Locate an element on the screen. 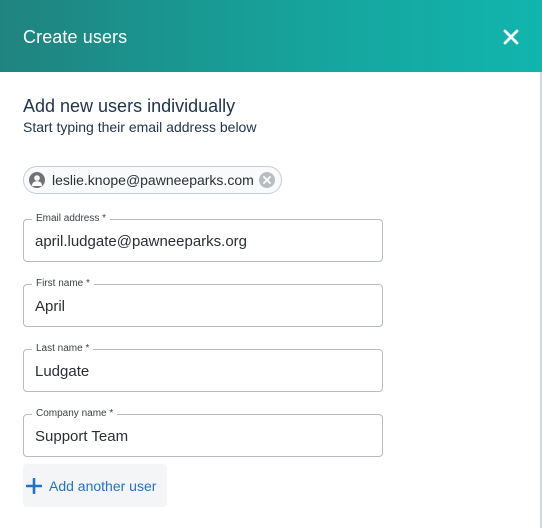  last-name-field-label: Last name * is located at coordinates (63, 348).